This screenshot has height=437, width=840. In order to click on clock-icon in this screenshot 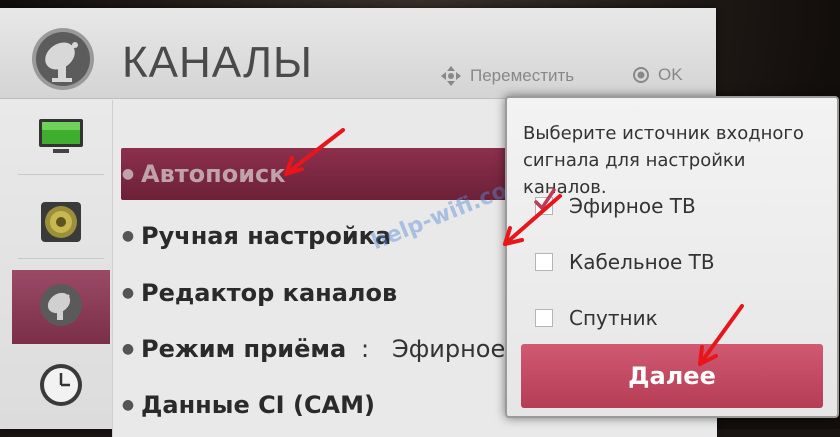, I will do `click(61, 387)`.